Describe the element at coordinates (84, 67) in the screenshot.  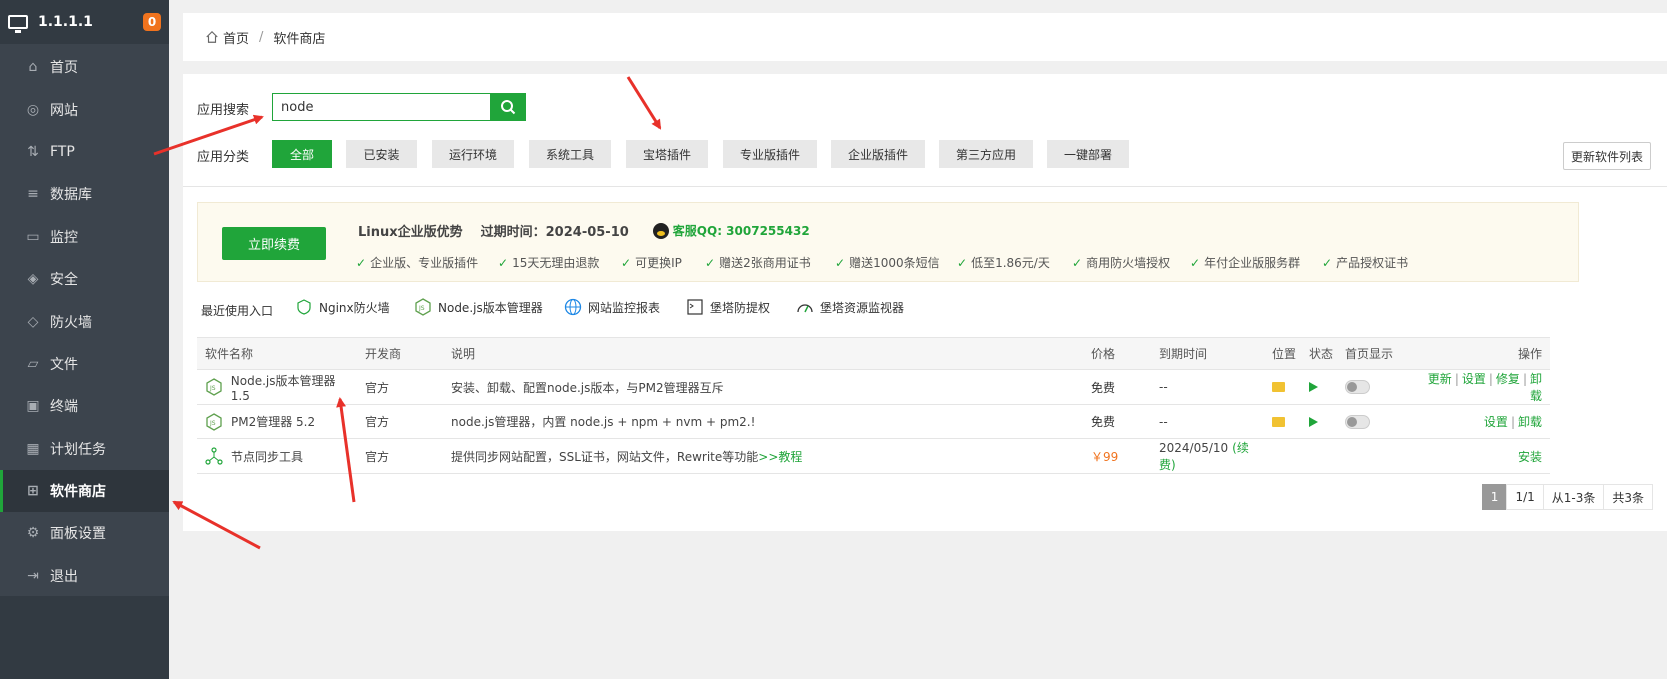
I see `sidebar-item-0: ⌂ 首页` at that location.